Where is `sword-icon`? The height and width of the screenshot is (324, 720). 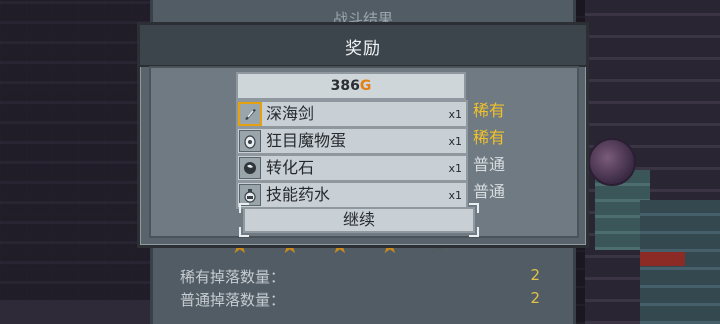 sword-icon is located at coordinates (250, 114).